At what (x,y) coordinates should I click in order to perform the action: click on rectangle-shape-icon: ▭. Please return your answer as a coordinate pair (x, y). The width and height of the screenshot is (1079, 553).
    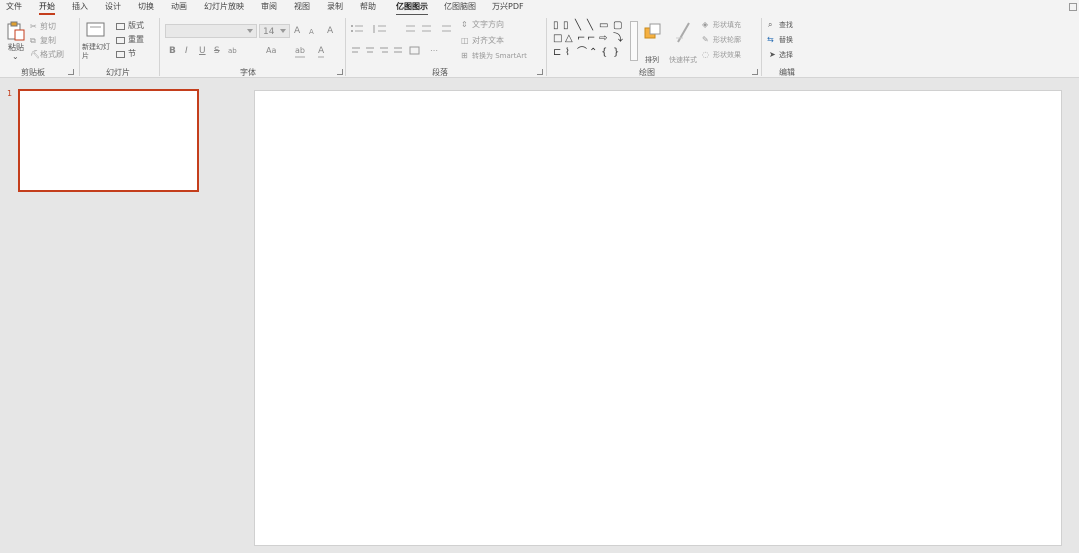
    Looking at the image, I should click on (603, 26).